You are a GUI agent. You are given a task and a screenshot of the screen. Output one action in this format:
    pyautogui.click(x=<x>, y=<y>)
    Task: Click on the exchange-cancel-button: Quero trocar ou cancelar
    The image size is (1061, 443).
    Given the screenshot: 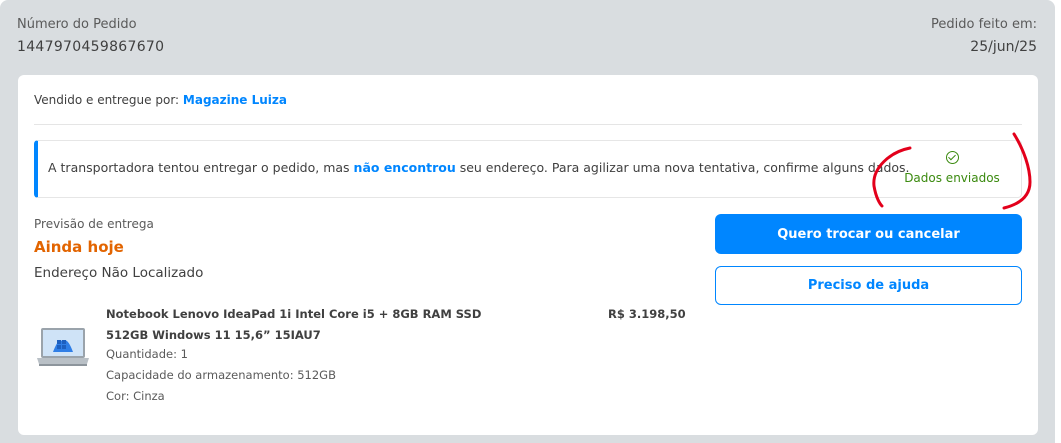 What is the action you would take?
    pyautogui.click(x=868, y=234)
    